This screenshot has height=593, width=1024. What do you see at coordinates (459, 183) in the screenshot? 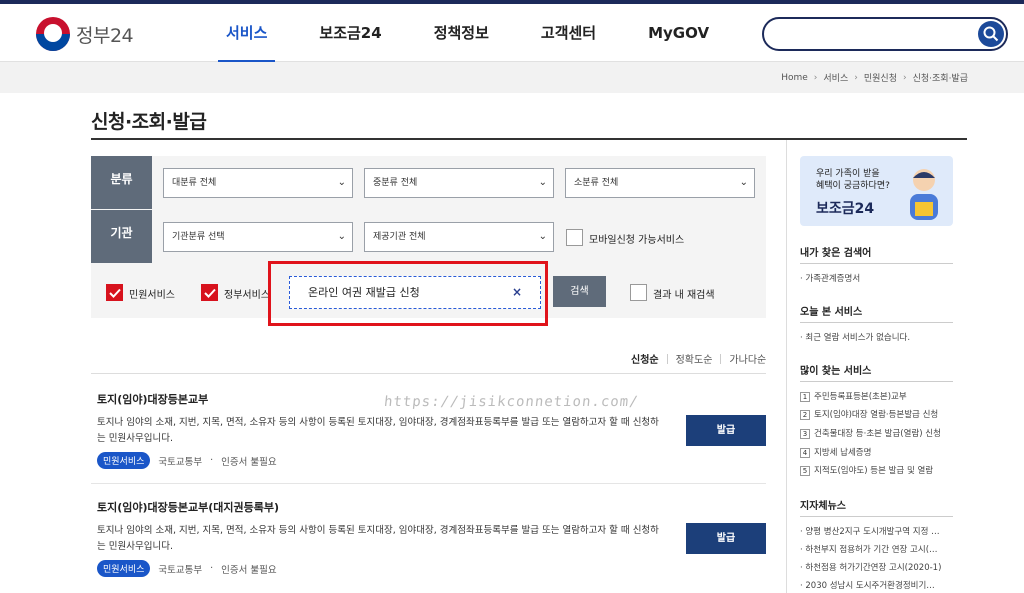
I see `middle-category-select: 중분류 전체 ⌄` at bounding box center [459, 183].